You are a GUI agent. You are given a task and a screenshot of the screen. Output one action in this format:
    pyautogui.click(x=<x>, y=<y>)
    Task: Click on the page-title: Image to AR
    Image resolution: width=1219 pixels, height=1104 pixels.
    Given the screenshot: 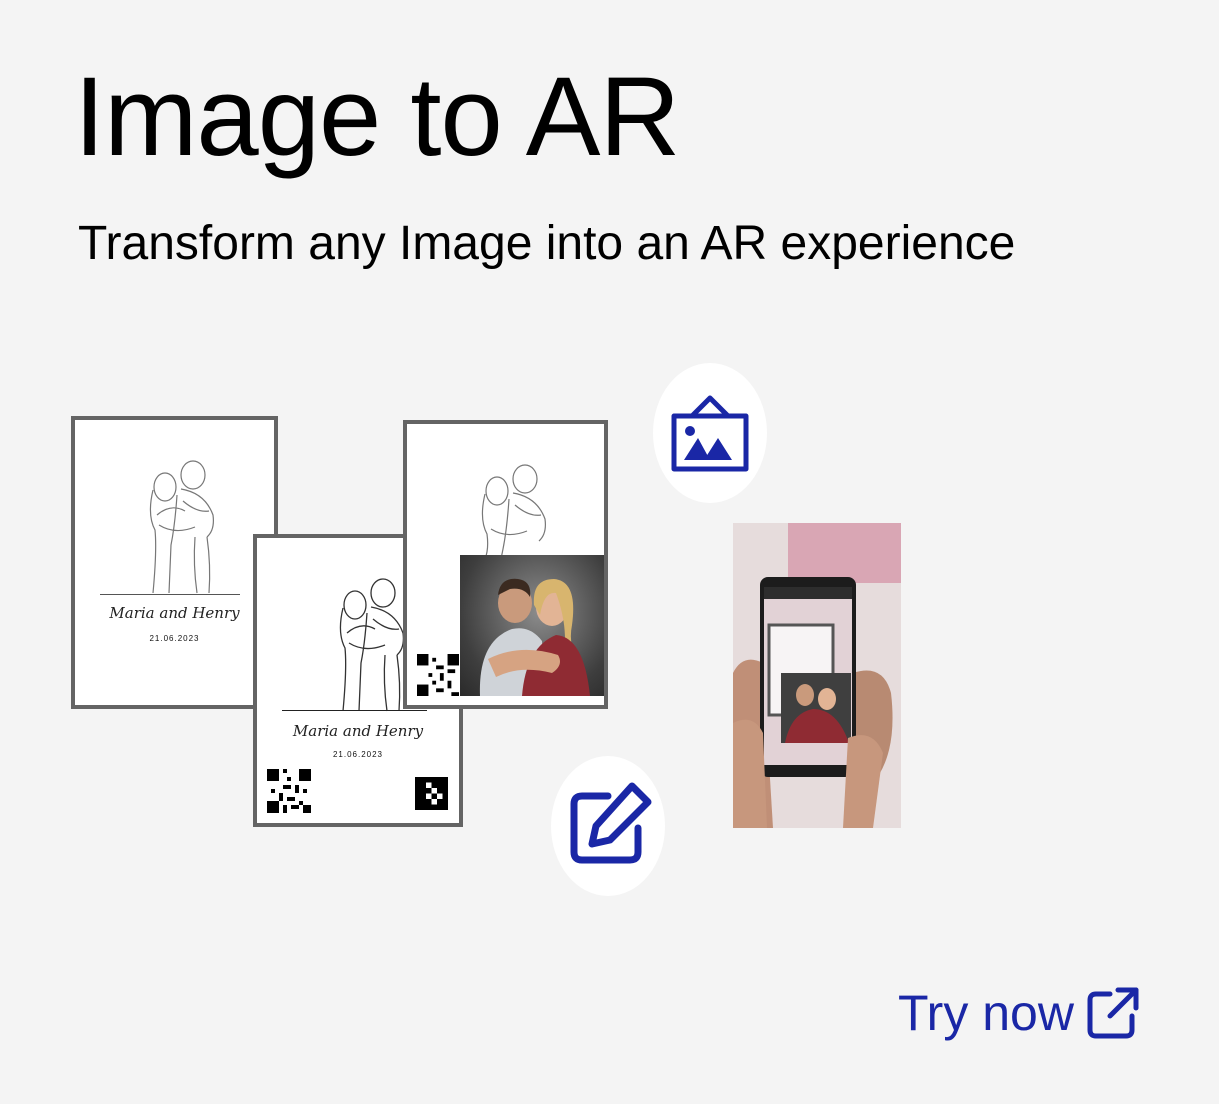 What is the action you would take?
    pyautogui.click(x=377, y=116)
    